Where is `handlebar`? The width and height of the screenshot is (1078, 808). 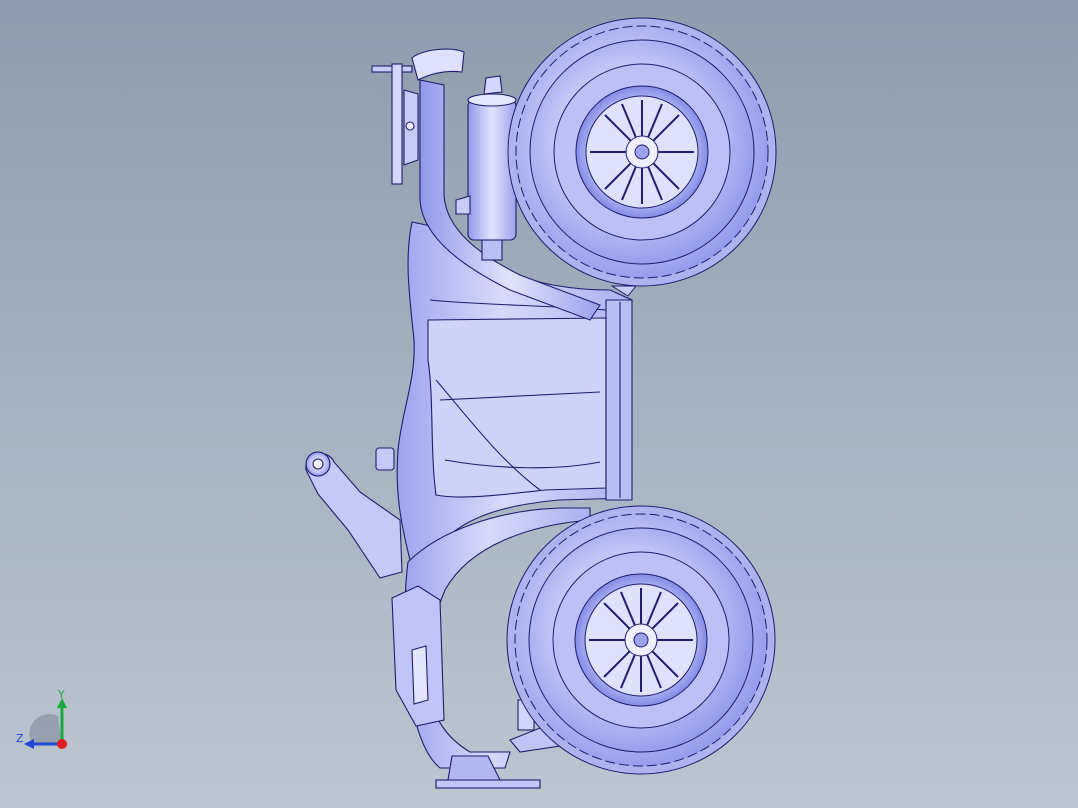
handlebar is located at coordinates (395, 124).